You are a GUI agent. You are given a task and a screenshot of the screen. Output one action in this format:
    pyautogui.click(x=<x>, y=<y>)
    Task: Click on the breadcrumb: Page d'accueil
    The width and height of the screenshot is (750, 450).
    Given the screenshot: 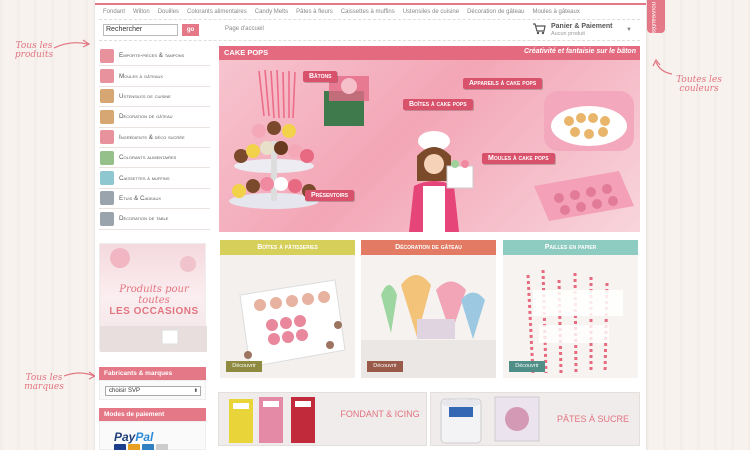 What is the action you would take?
    pyautogui.click(x=244, y=29)
    